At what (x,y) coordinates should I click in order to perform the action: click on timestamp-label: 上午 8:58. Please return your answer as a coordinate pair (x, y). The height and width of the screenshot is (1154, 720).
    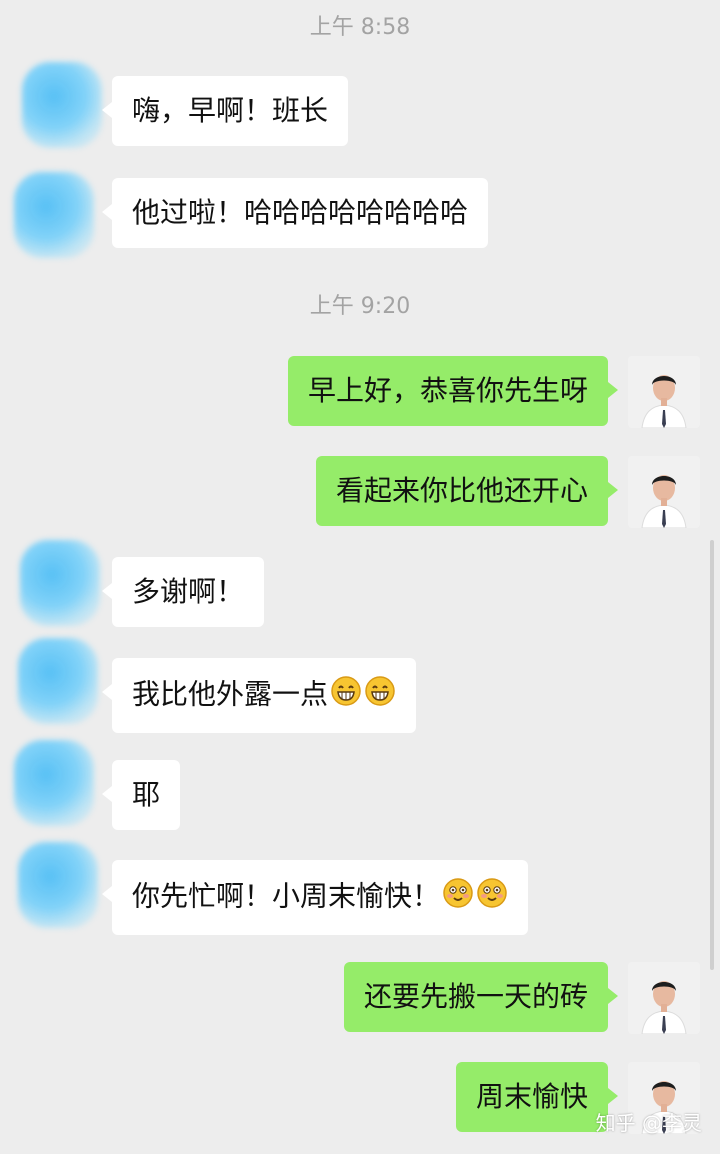
    Looking at the image, I should click on (360, 27).